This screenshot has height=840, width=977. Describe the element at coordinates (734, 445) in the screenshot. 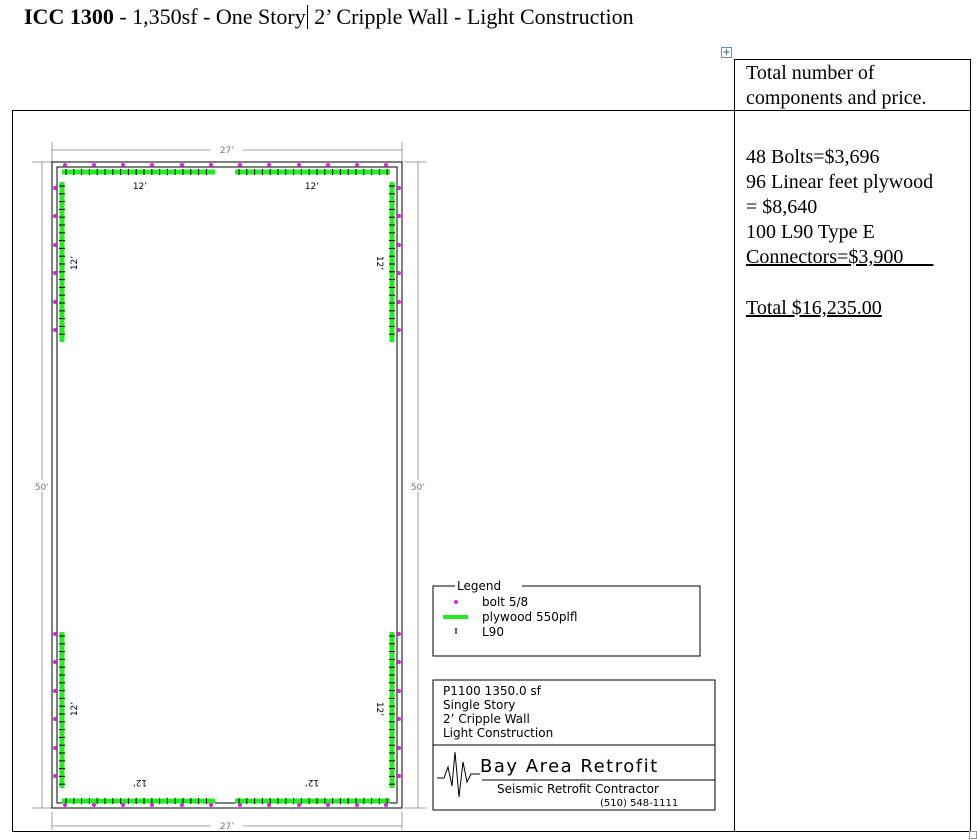

I see `table-divider` at that location.